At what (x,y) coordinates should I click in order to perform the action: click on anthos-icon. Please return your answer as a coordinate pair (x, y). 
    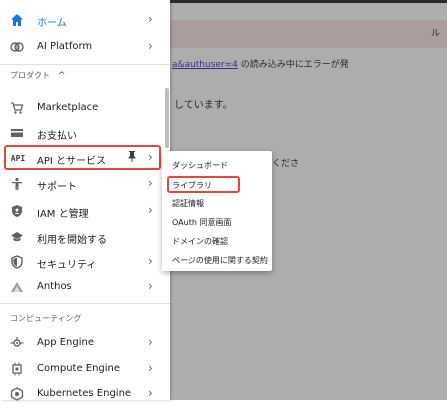
    Looking at the image, I should click on (17, 287).